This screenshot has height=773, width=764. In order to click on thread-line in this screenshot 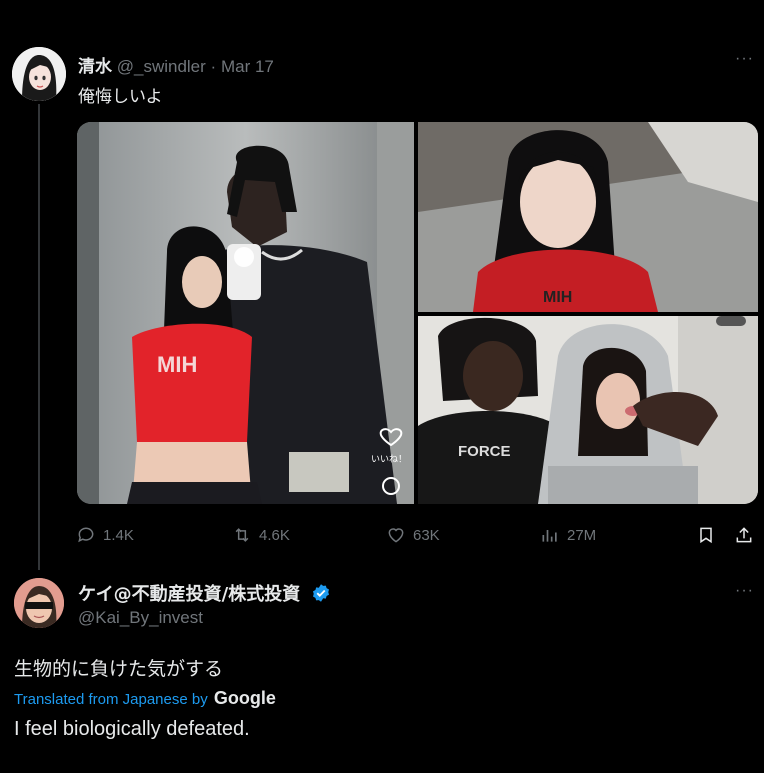, I will do `click(39, 337)`.